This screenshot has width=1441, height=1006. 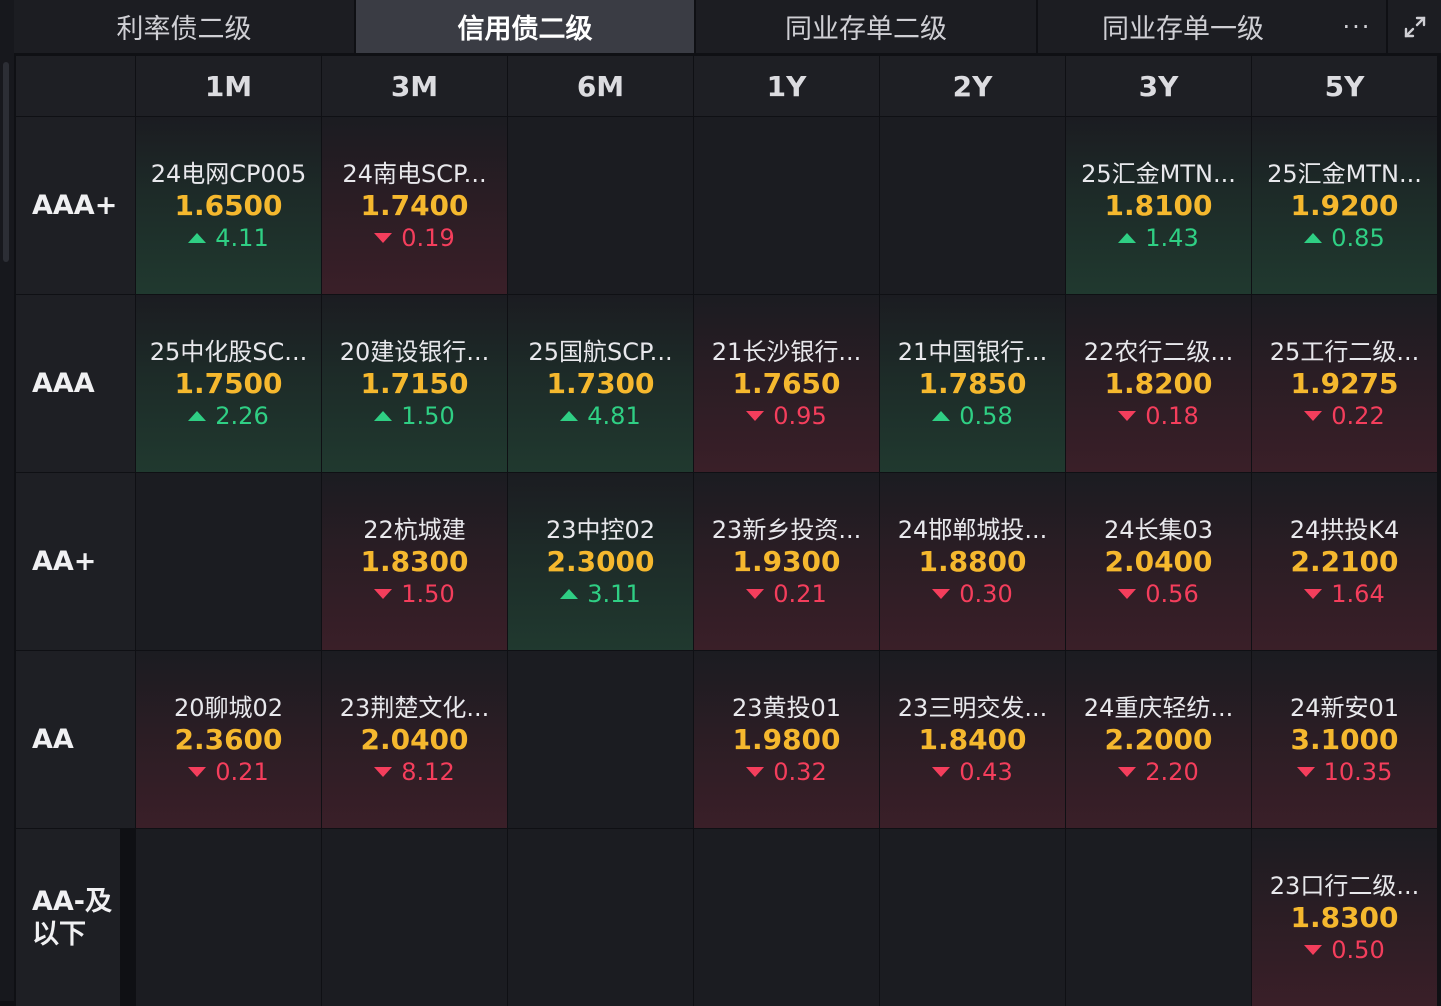 I want to click on bond-yield: 1.8100, so click(x=1158, y=205).